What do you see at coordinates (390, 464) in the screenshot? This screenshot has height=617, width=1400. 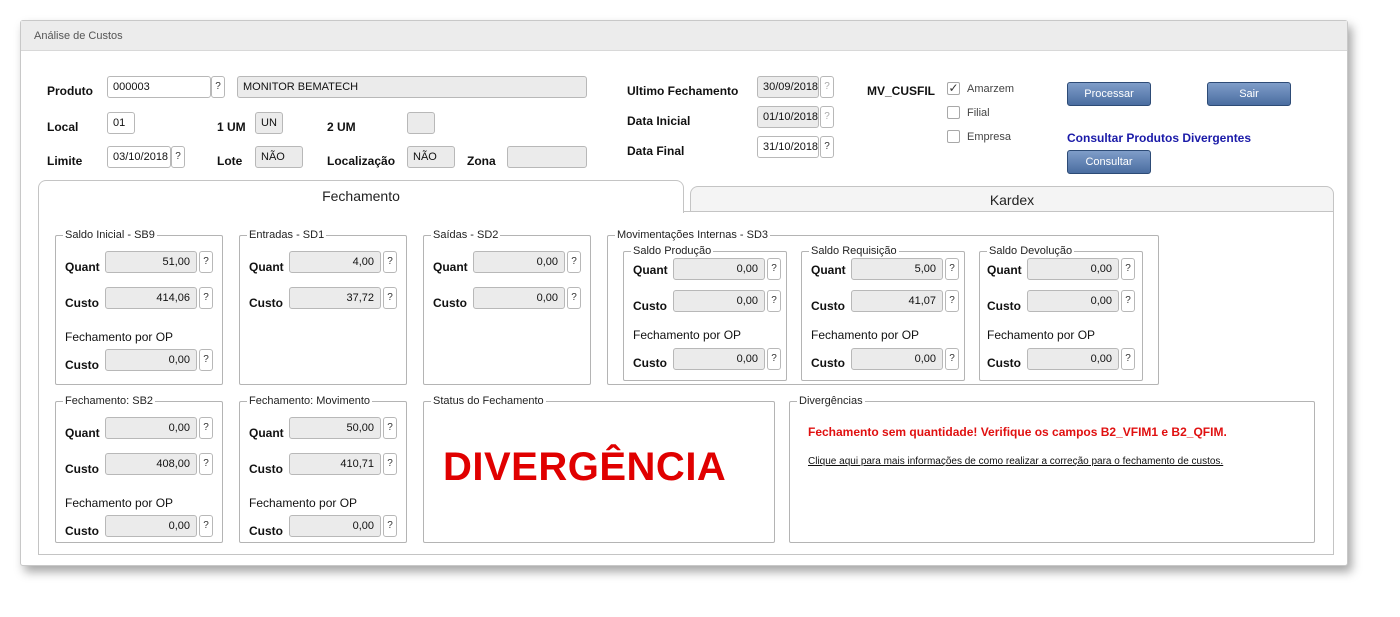 I see `movimento-custo-help: ?` at bounding box center [390, 464].